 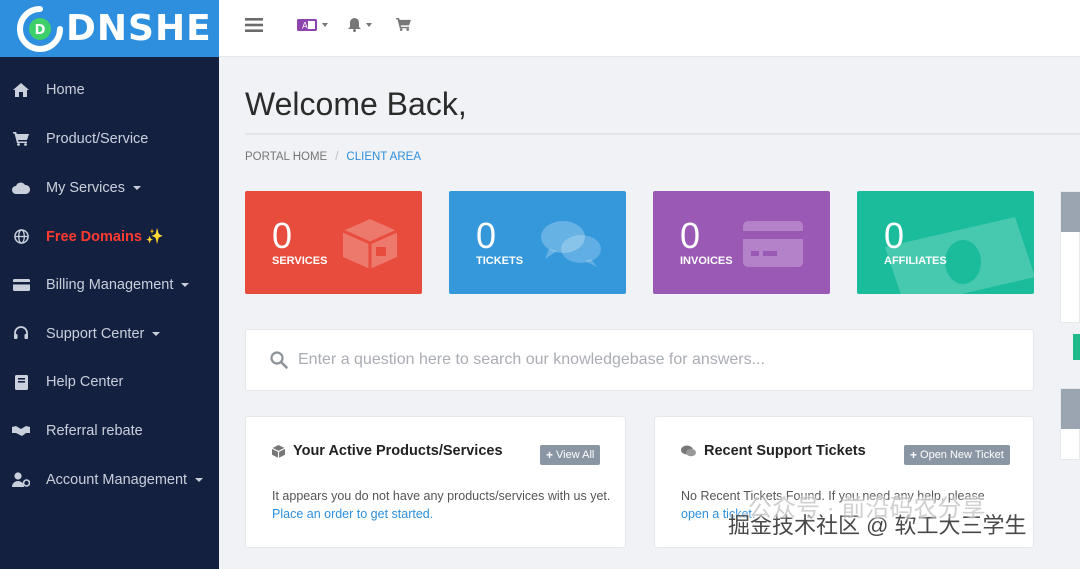 I want to click on sidebar-item-billing: Billing Management, so click(x=109, y=285).